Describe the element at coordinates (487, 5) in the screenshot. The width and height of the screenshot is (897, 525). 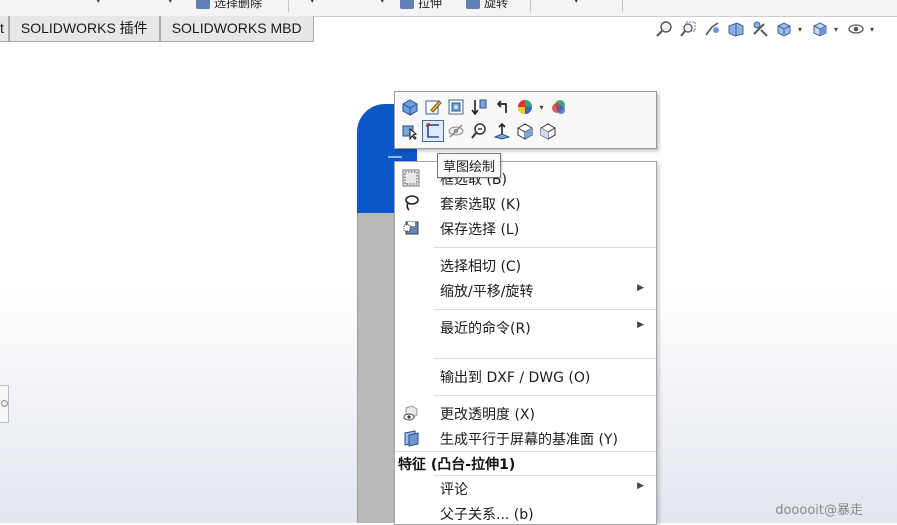
I see `revolve-button: 旋转` at that location.